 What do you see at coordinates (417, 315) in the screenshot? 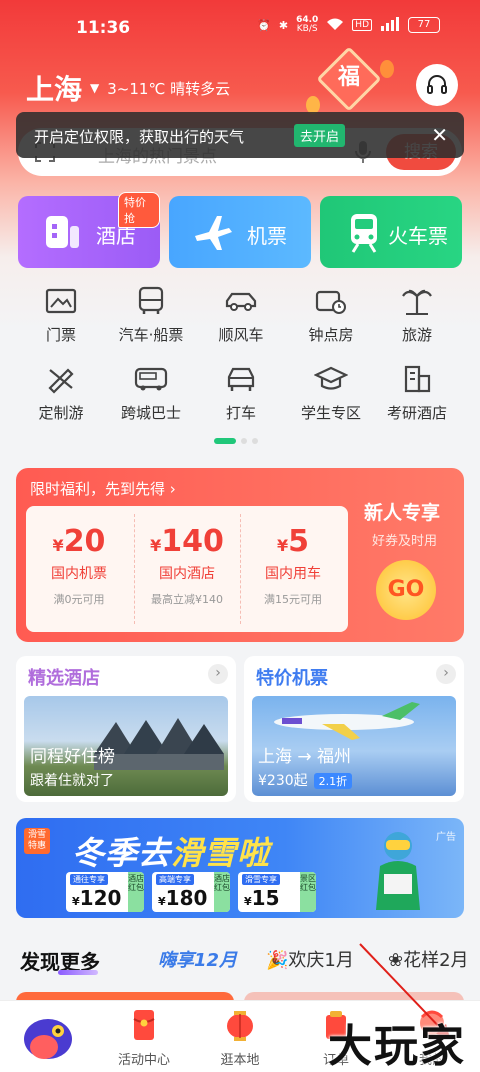
I see `grid-item-travel: 旅游` at bounding box center [417, 315].